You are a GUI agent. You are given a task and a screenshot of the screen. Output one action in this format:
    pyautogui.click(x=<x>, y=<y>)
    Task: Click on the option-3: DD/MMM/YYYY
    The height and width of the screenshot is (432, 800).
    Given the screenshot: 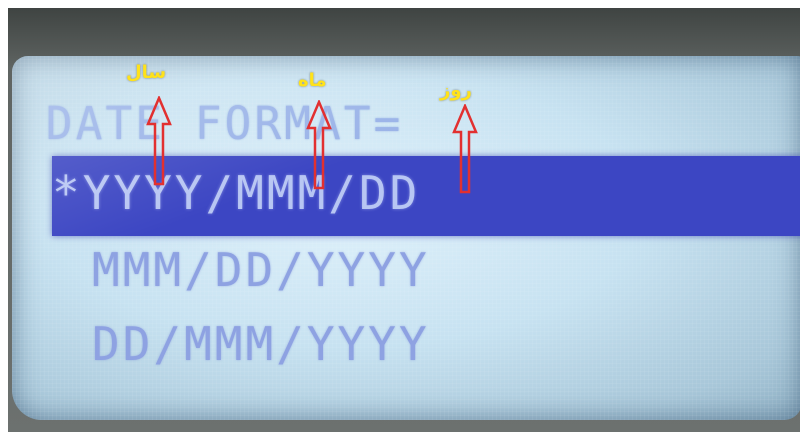 What is the action you would take?
    pyautogui.click(x=261, y=344)
    